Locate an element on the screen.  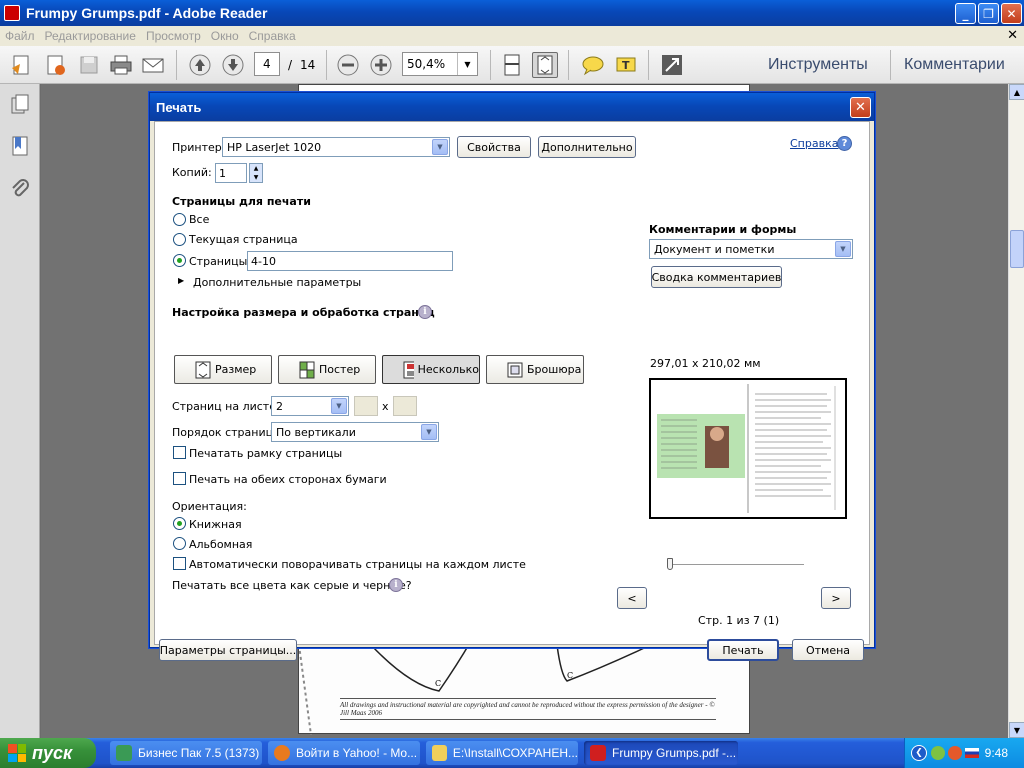
radio-all is located at coordinates (179, 219).